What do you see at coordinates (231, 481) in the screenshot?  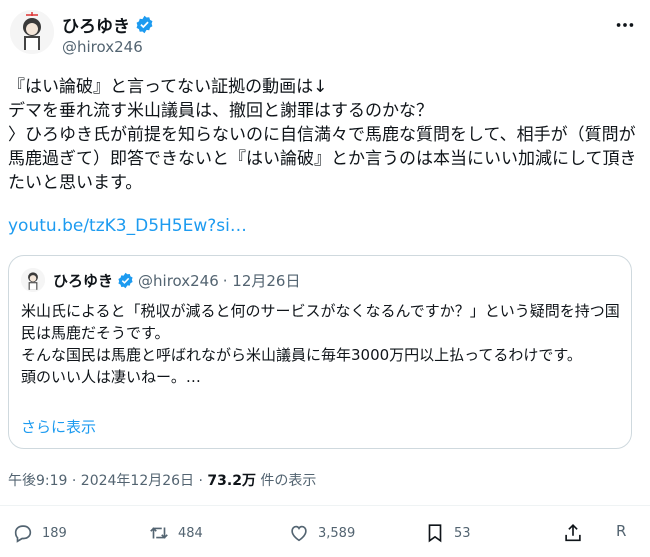 I see `view-count: 73.2万` at bounding box center [231, 481].